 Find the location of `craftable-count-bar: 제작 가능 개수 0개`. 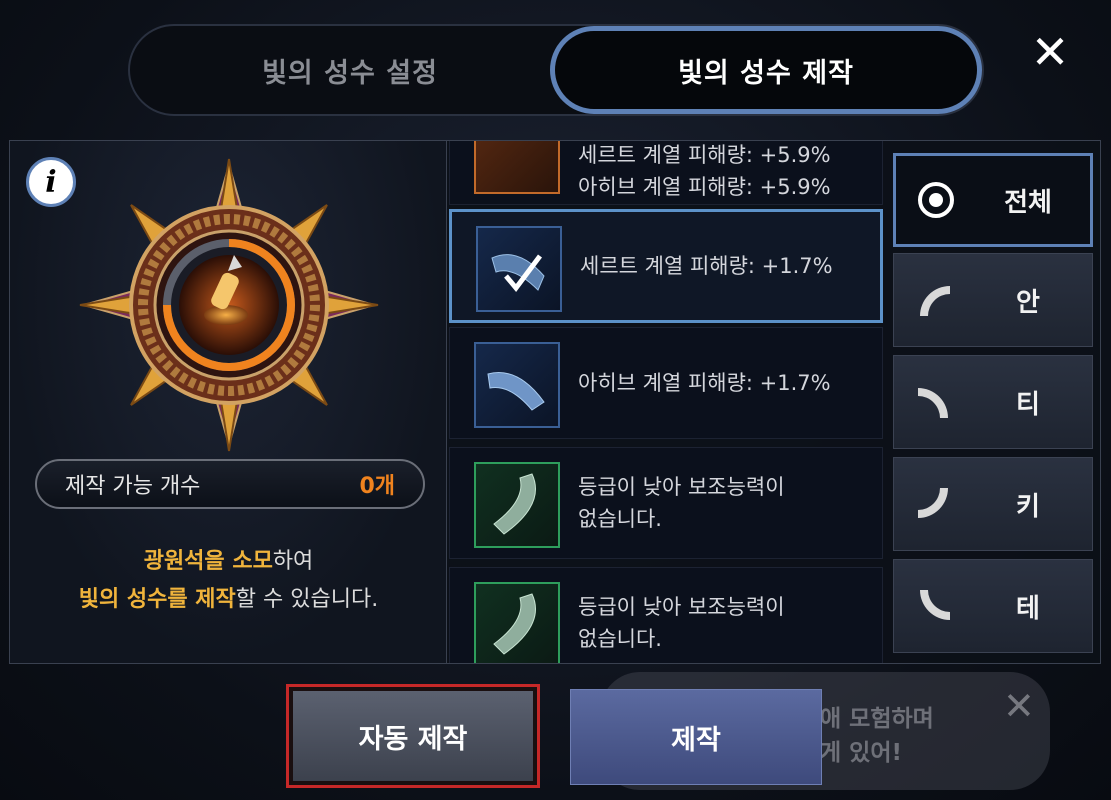

craftable-count-bar: 제작 가능 개수 0개 is located at coordinates (230, 484).